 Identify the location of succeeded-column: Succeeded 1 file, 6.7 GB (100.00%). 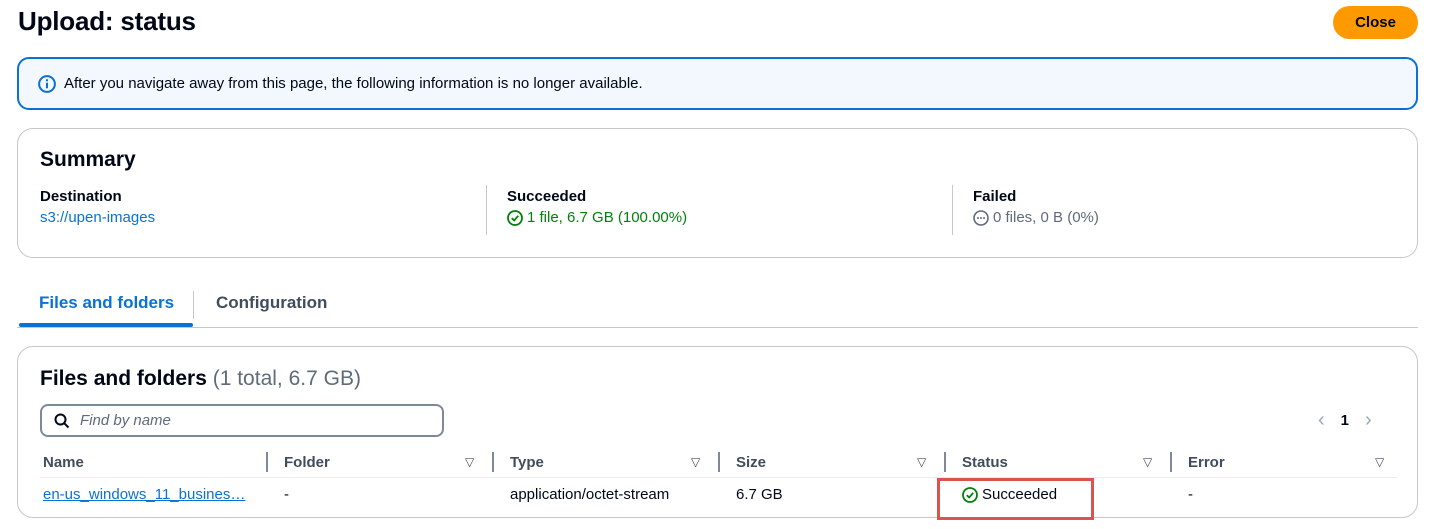
(597, 211).